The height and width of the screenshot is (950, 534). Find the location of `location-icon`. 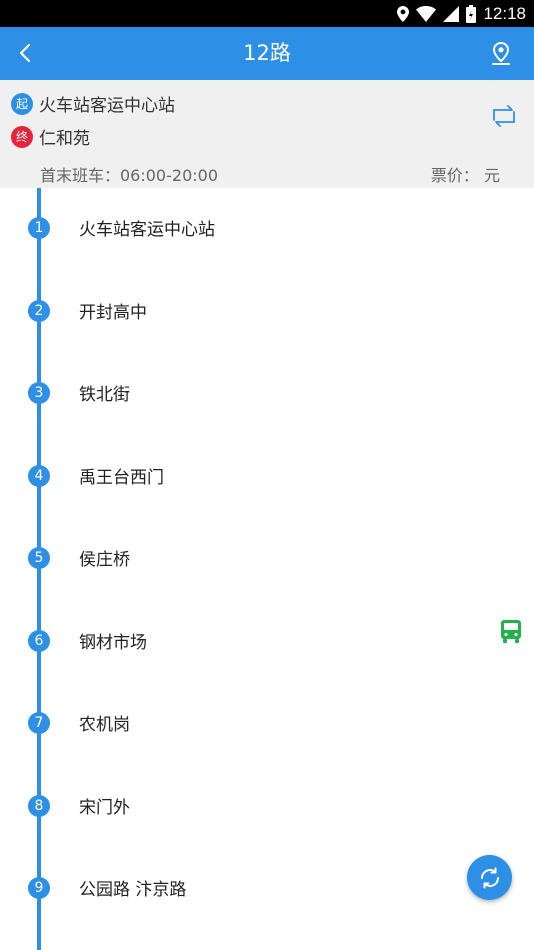

location-icon is located at coordinates (403, 13).